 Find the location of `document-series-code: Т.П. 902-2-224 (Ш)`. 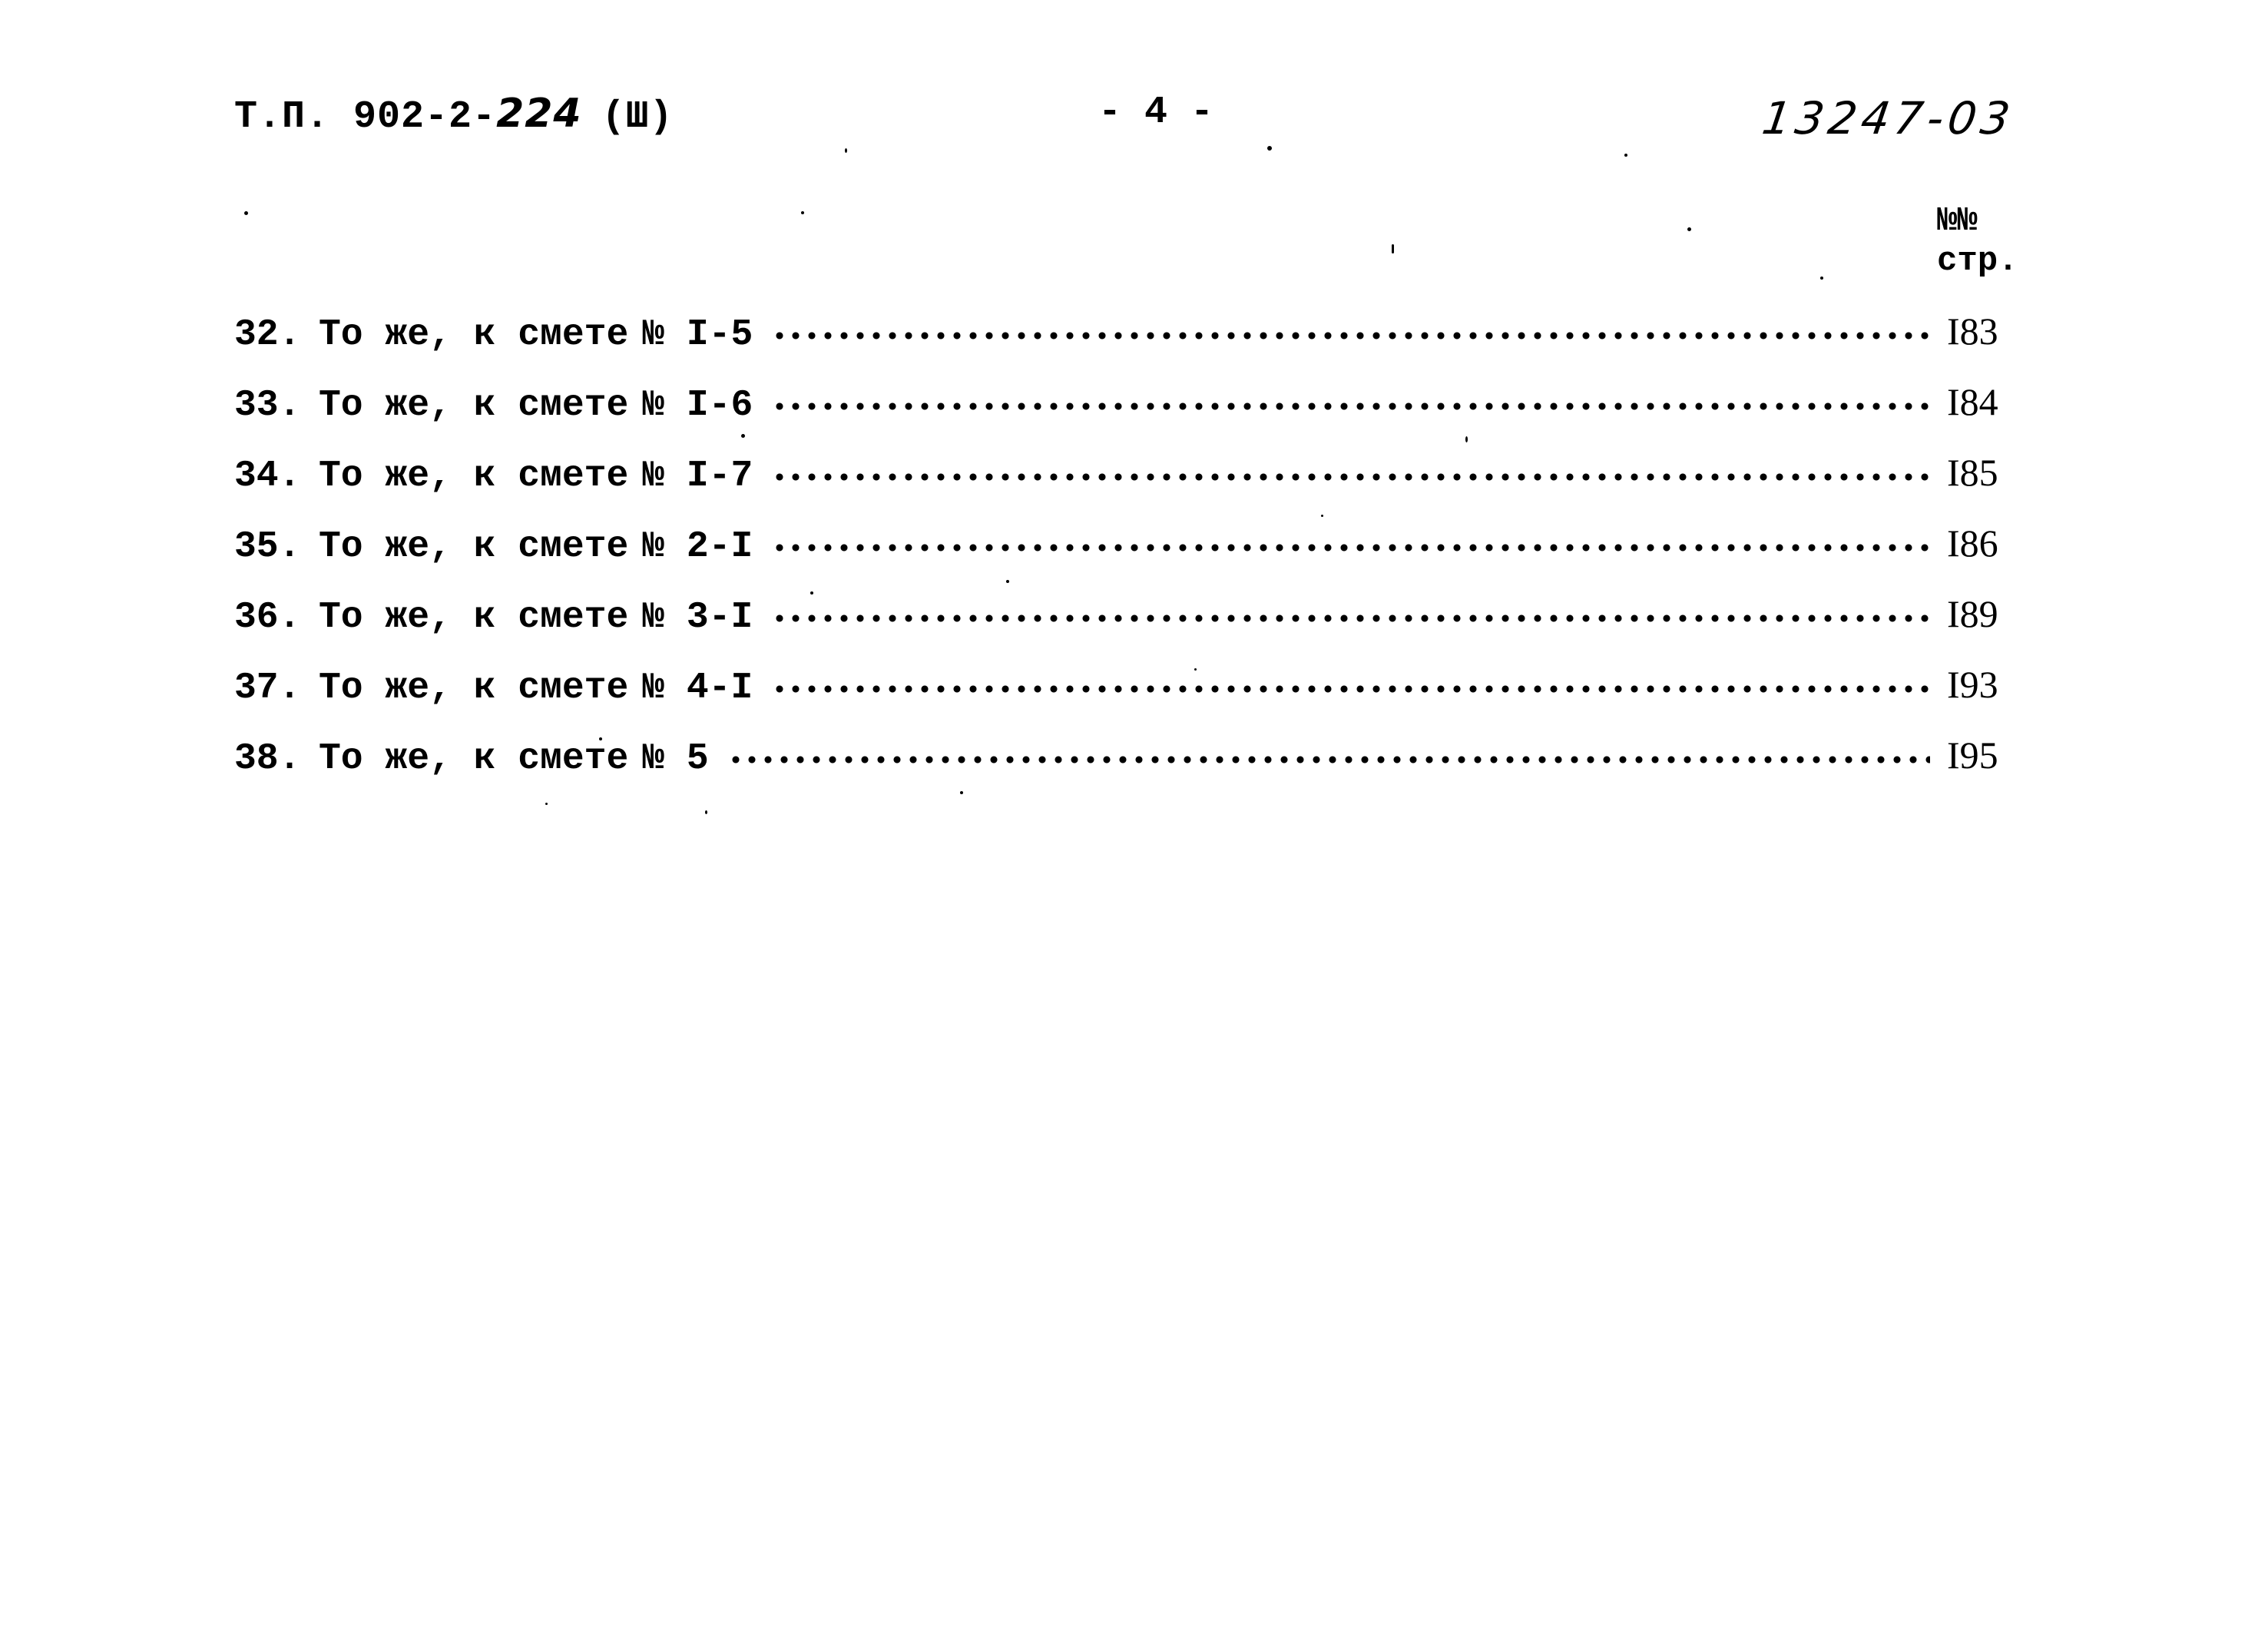

document-series-code: Т.П. 902-2-224 (Ш) is located at coordinates (454, 115).